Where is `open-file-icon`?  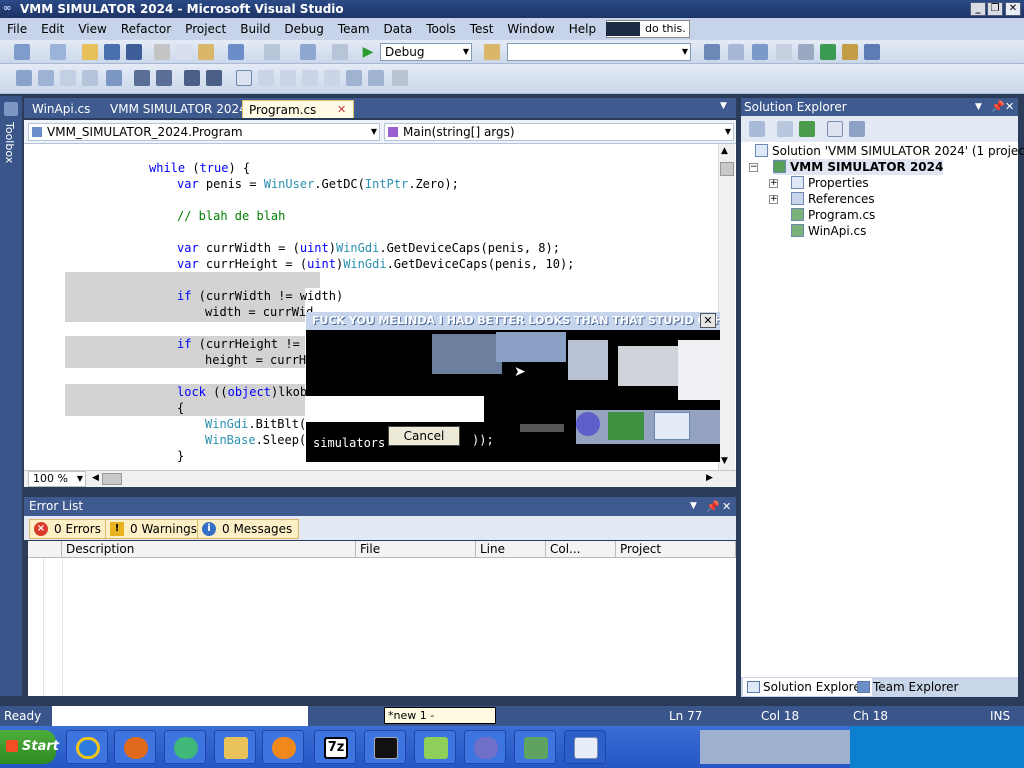
open-file-icon is located at coordinates (90, 52).